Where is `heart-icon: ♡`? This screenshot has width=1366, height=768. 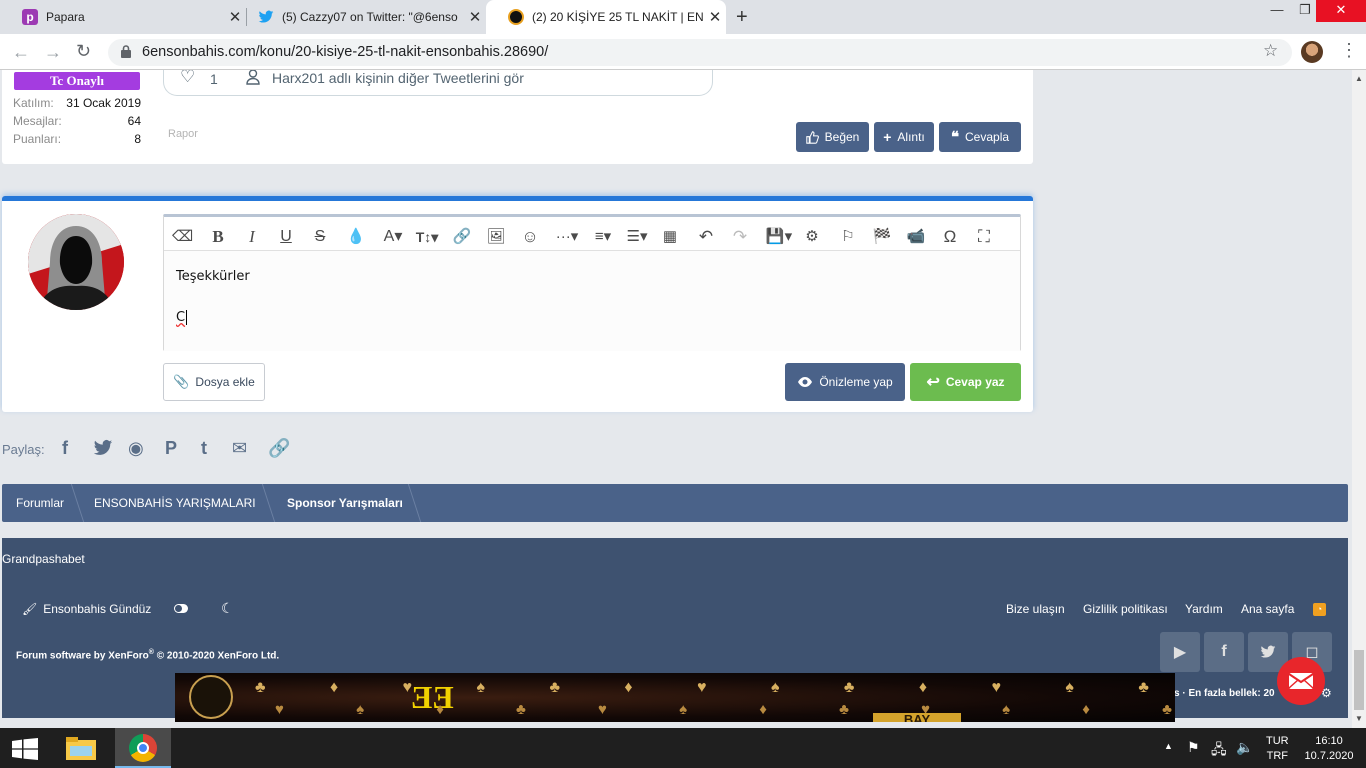
heart-icon: ♡ is located at coordinates (187, 78).